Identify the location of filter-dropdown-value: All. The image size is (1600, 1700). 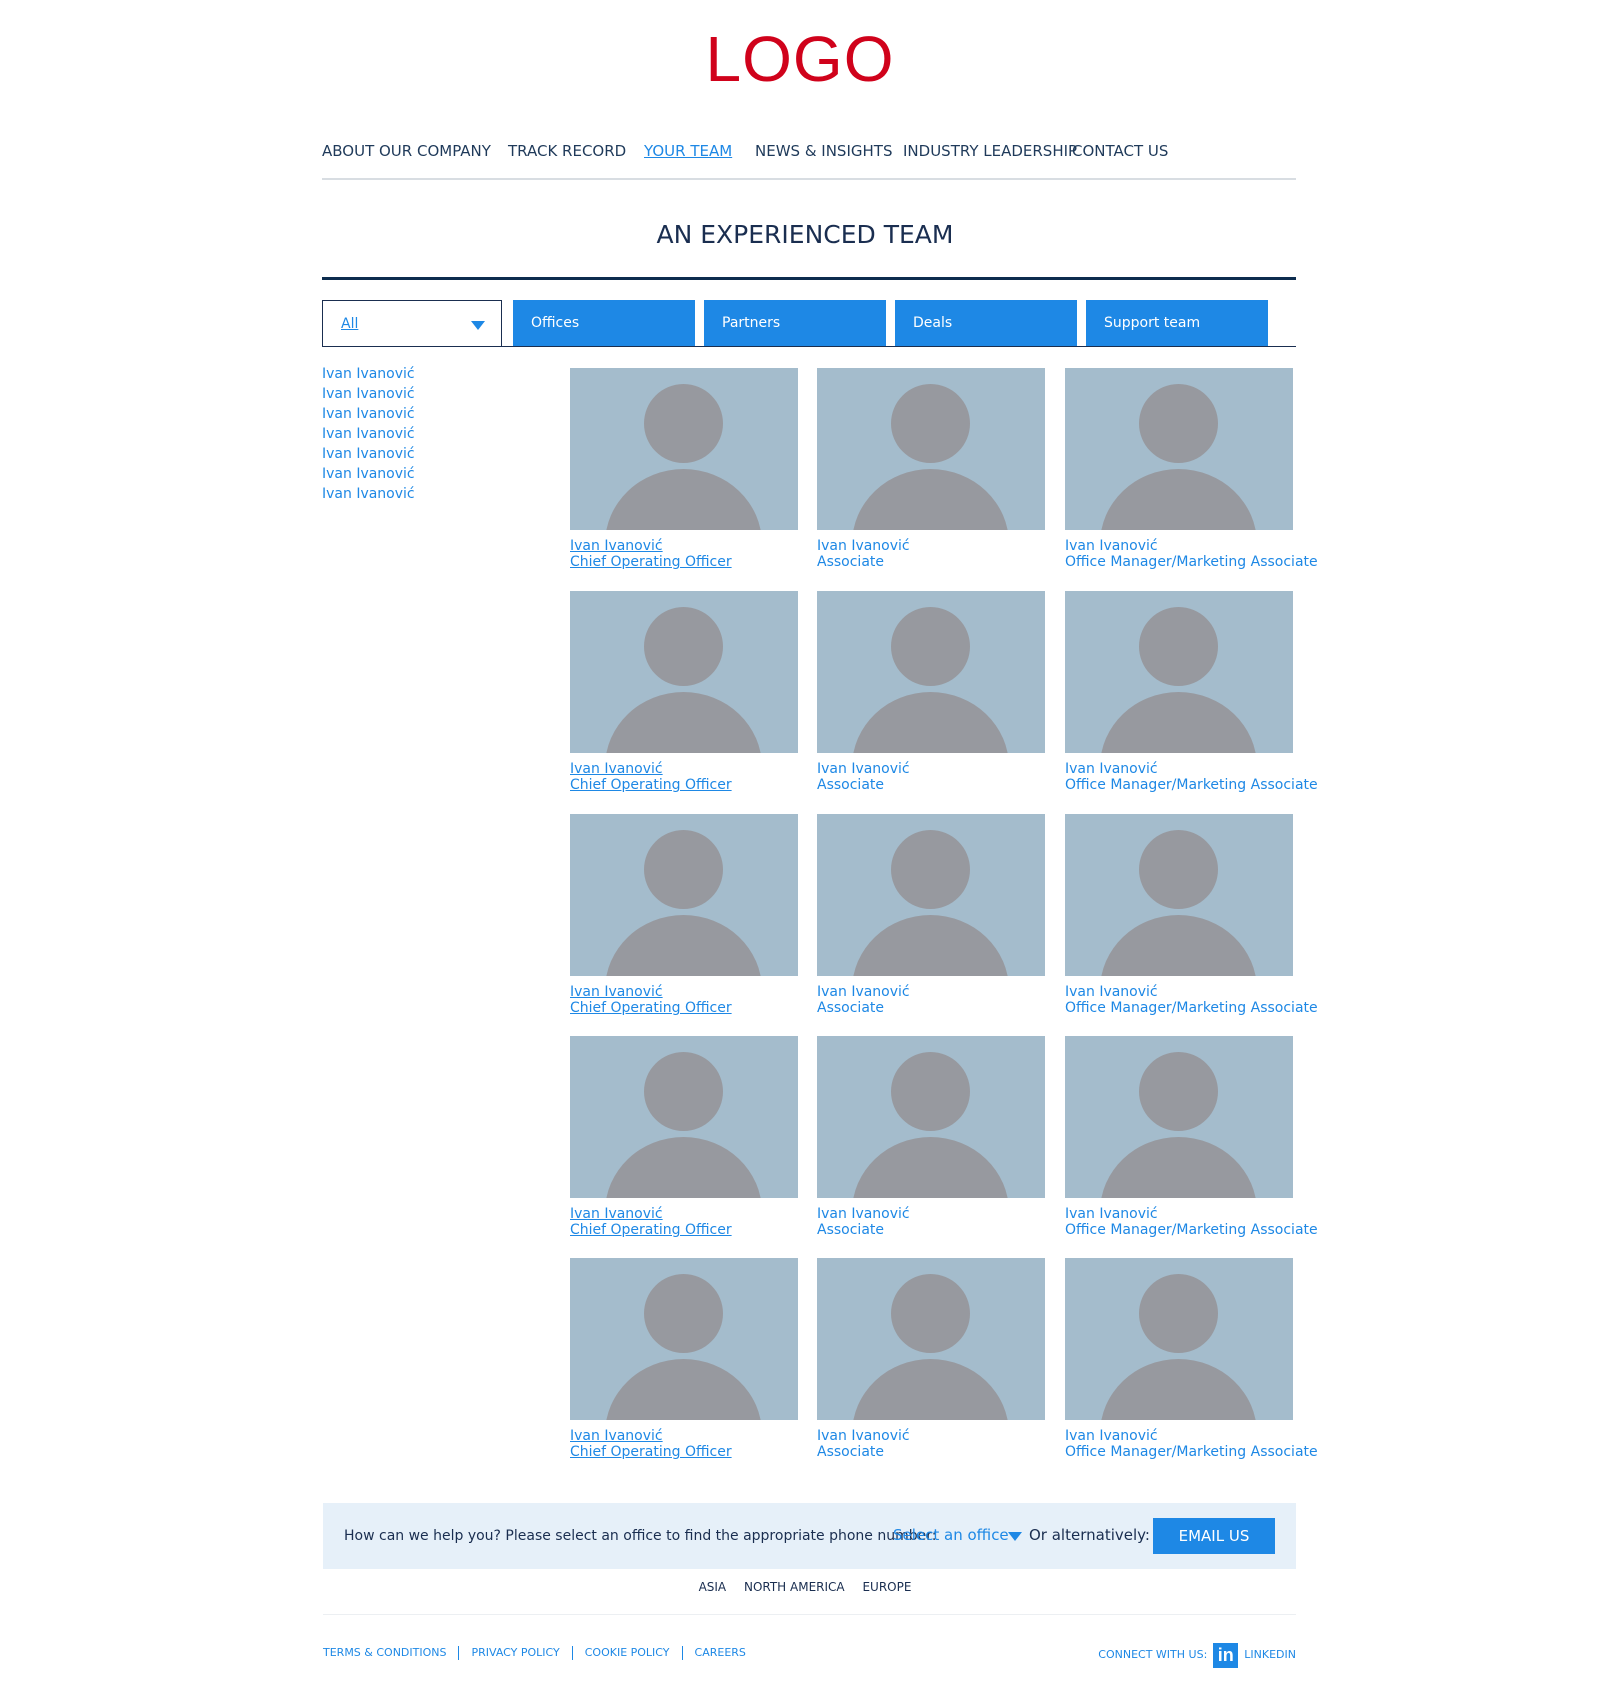
(350, 324).